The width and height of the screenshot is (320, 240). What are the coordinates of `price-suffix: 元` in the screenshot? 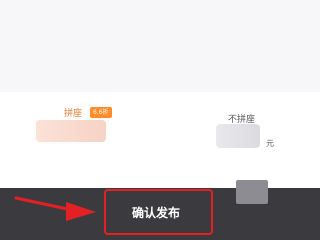 It's located at (270, 143).